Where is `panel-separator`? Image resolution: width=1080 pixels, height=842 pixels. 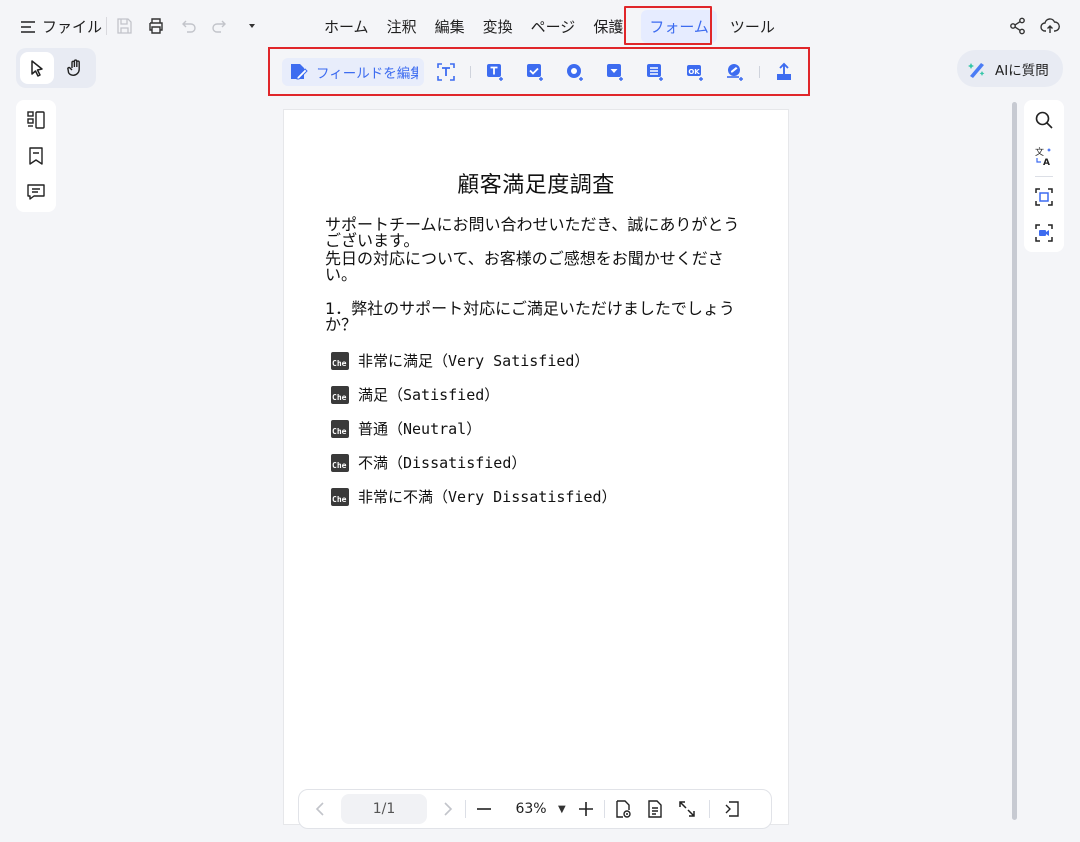 panel-separator is located at coordinates (1044, 176).